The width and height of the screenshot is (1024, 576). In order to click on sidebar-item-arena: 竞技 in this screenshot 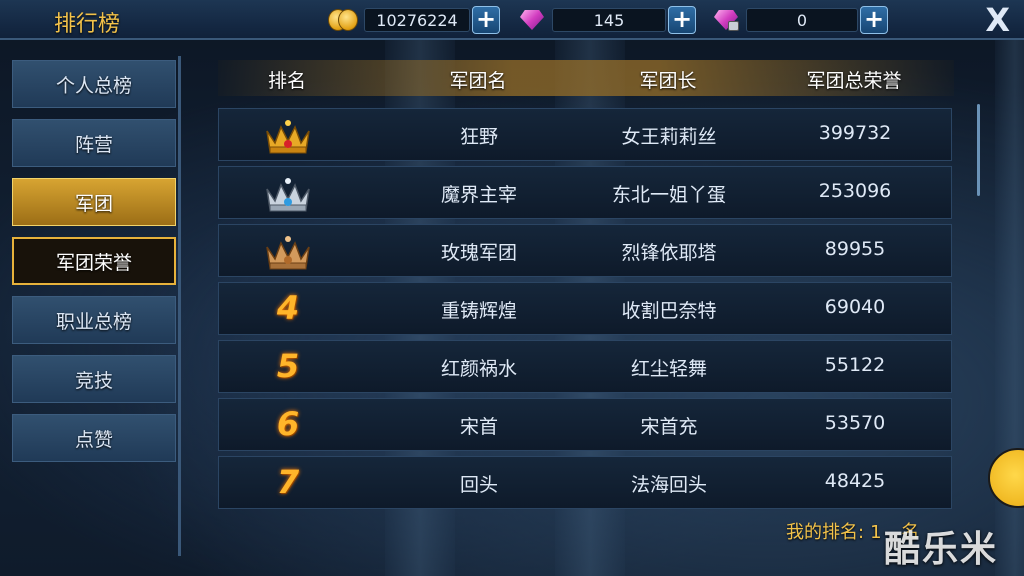, I will do `click(94, 379)`.